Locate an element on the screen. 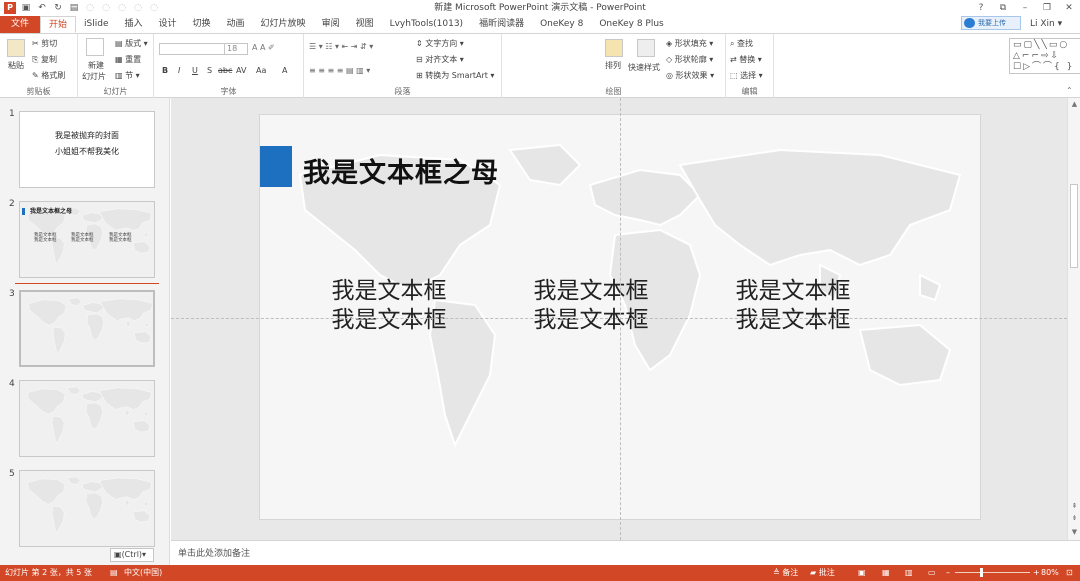 The height and width of the screenshot is (581, 1080). new-slide-button: 新建 is located at coordinates (96, 65).